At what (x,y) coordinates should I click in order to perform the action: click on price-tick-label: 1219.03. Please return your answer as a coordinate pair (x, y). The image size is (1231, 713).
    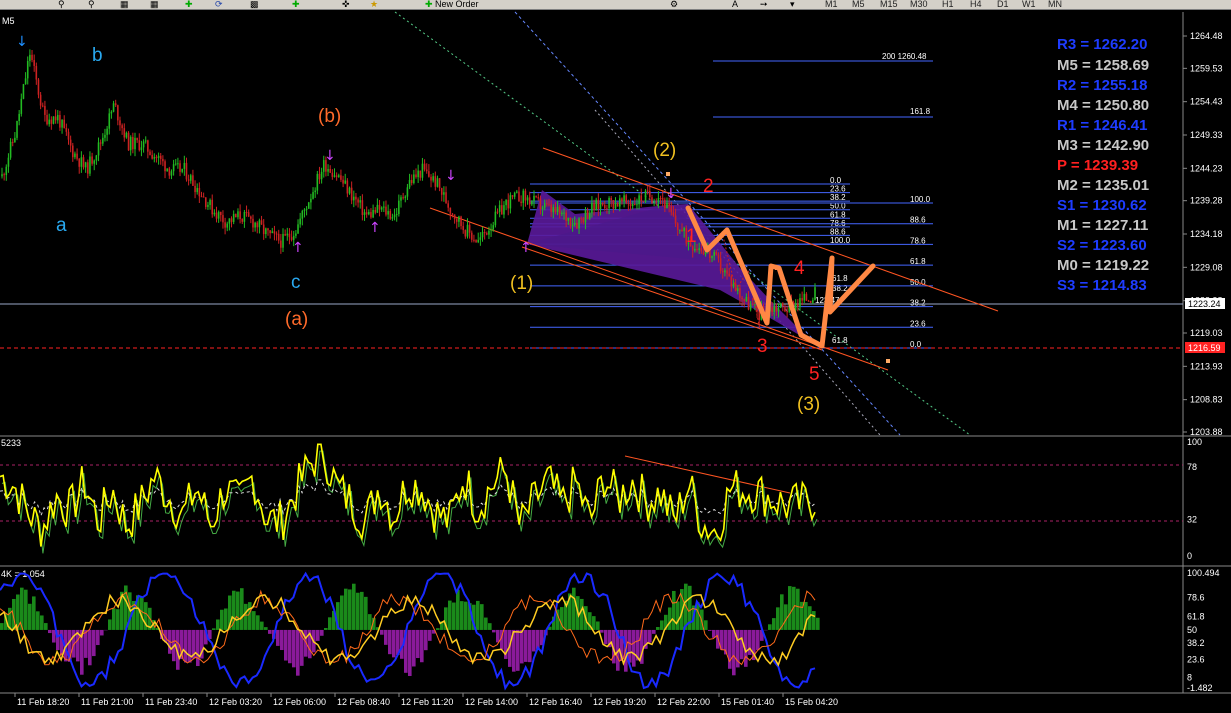
    Looking at the image, I should click on (1206, 333).